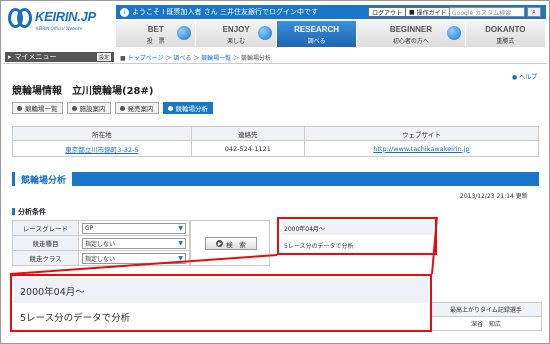  What do you see at coordinates (35, 57) in the screenshot?
I see `my-menu-label: マイメニュー` at bounding box center [35, 57].